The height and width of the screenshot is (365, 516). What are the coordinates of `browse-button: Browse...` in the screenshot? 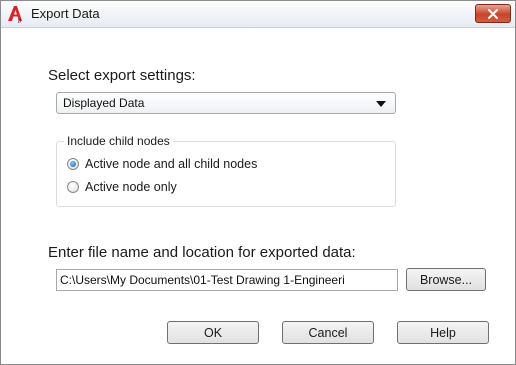 It's located at (446, 279).